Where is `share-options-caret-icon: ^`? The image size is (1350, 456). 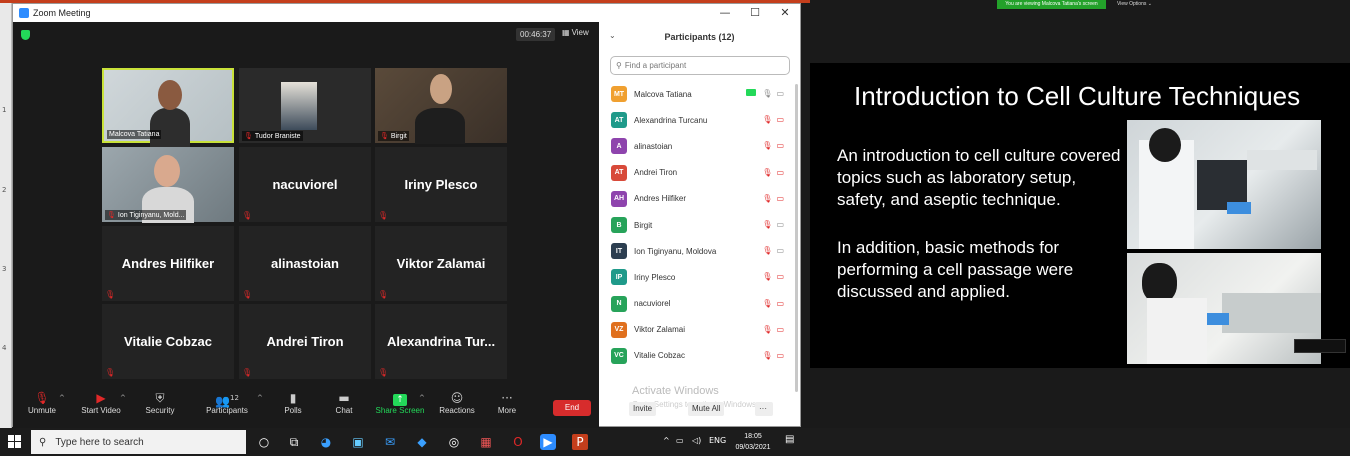
share-options-caret-icon: ^ is located at coordinates (422, 398).